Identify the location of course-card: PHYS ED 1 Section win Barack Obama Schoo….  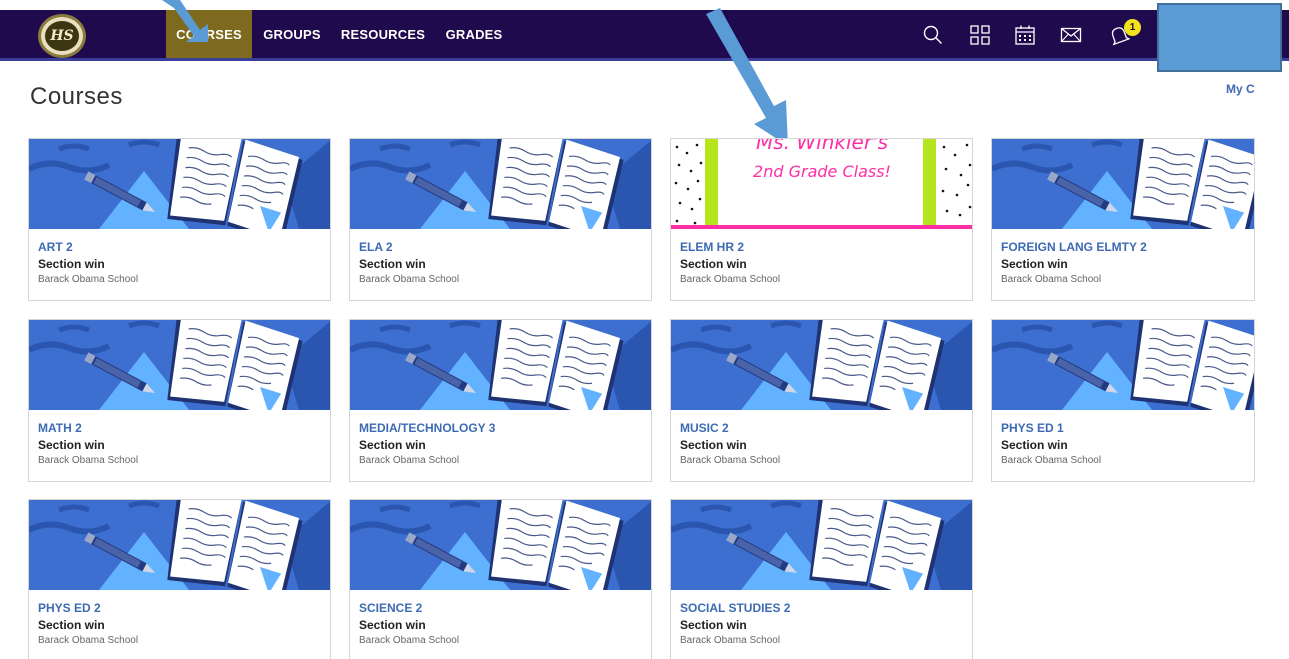
(1123, 400).